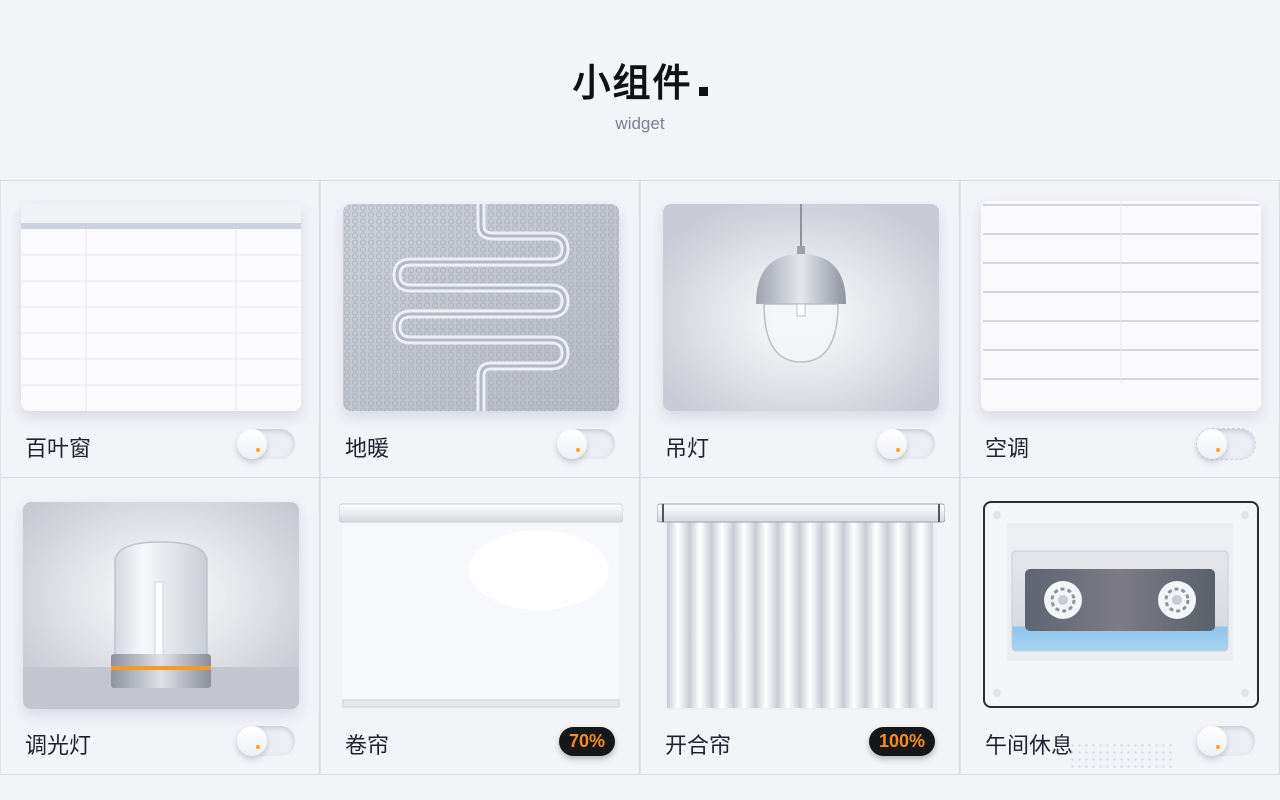 This screenshot has height=800, width=1280. I want to click on widget-label: 百叶窗, so click(58, 449).